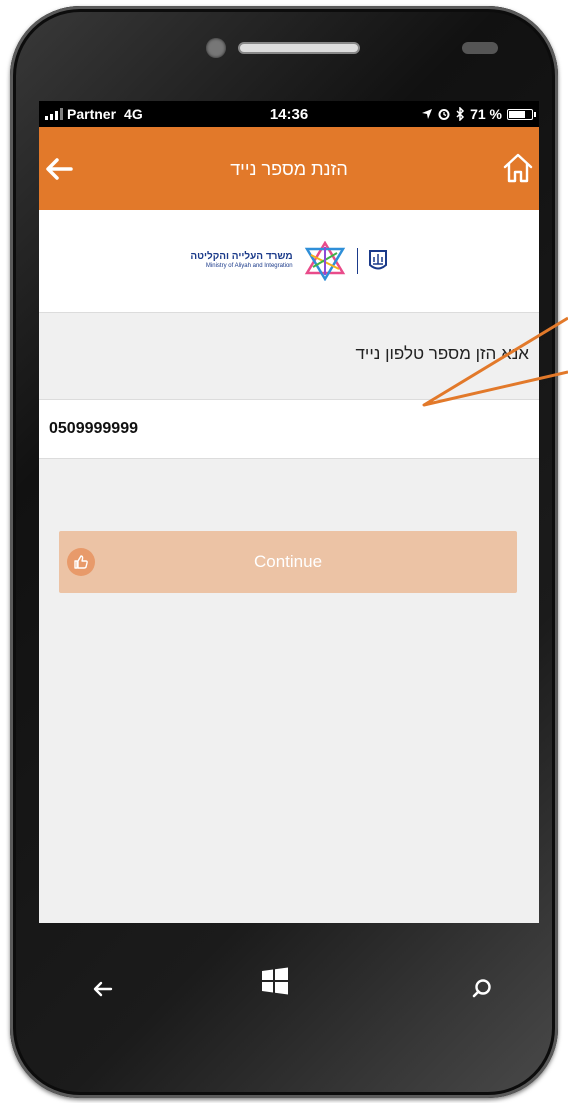  I want to click on bluetooth-icon, so click(460, 114).